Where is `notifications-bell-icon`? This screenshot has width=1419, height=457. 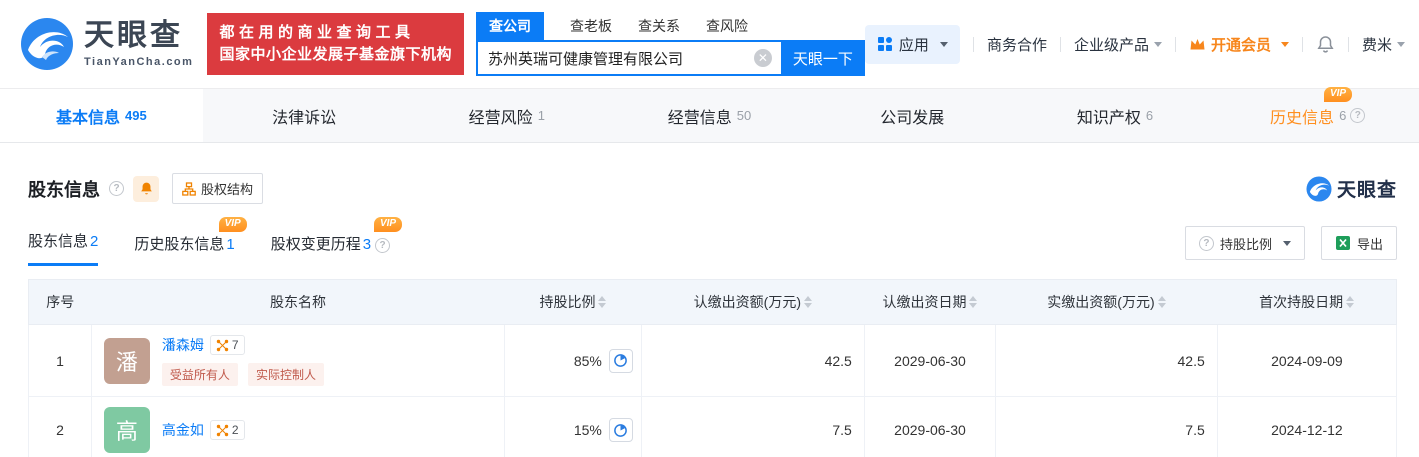
notifications-bell-icon is located at coordinates (1325, 44).